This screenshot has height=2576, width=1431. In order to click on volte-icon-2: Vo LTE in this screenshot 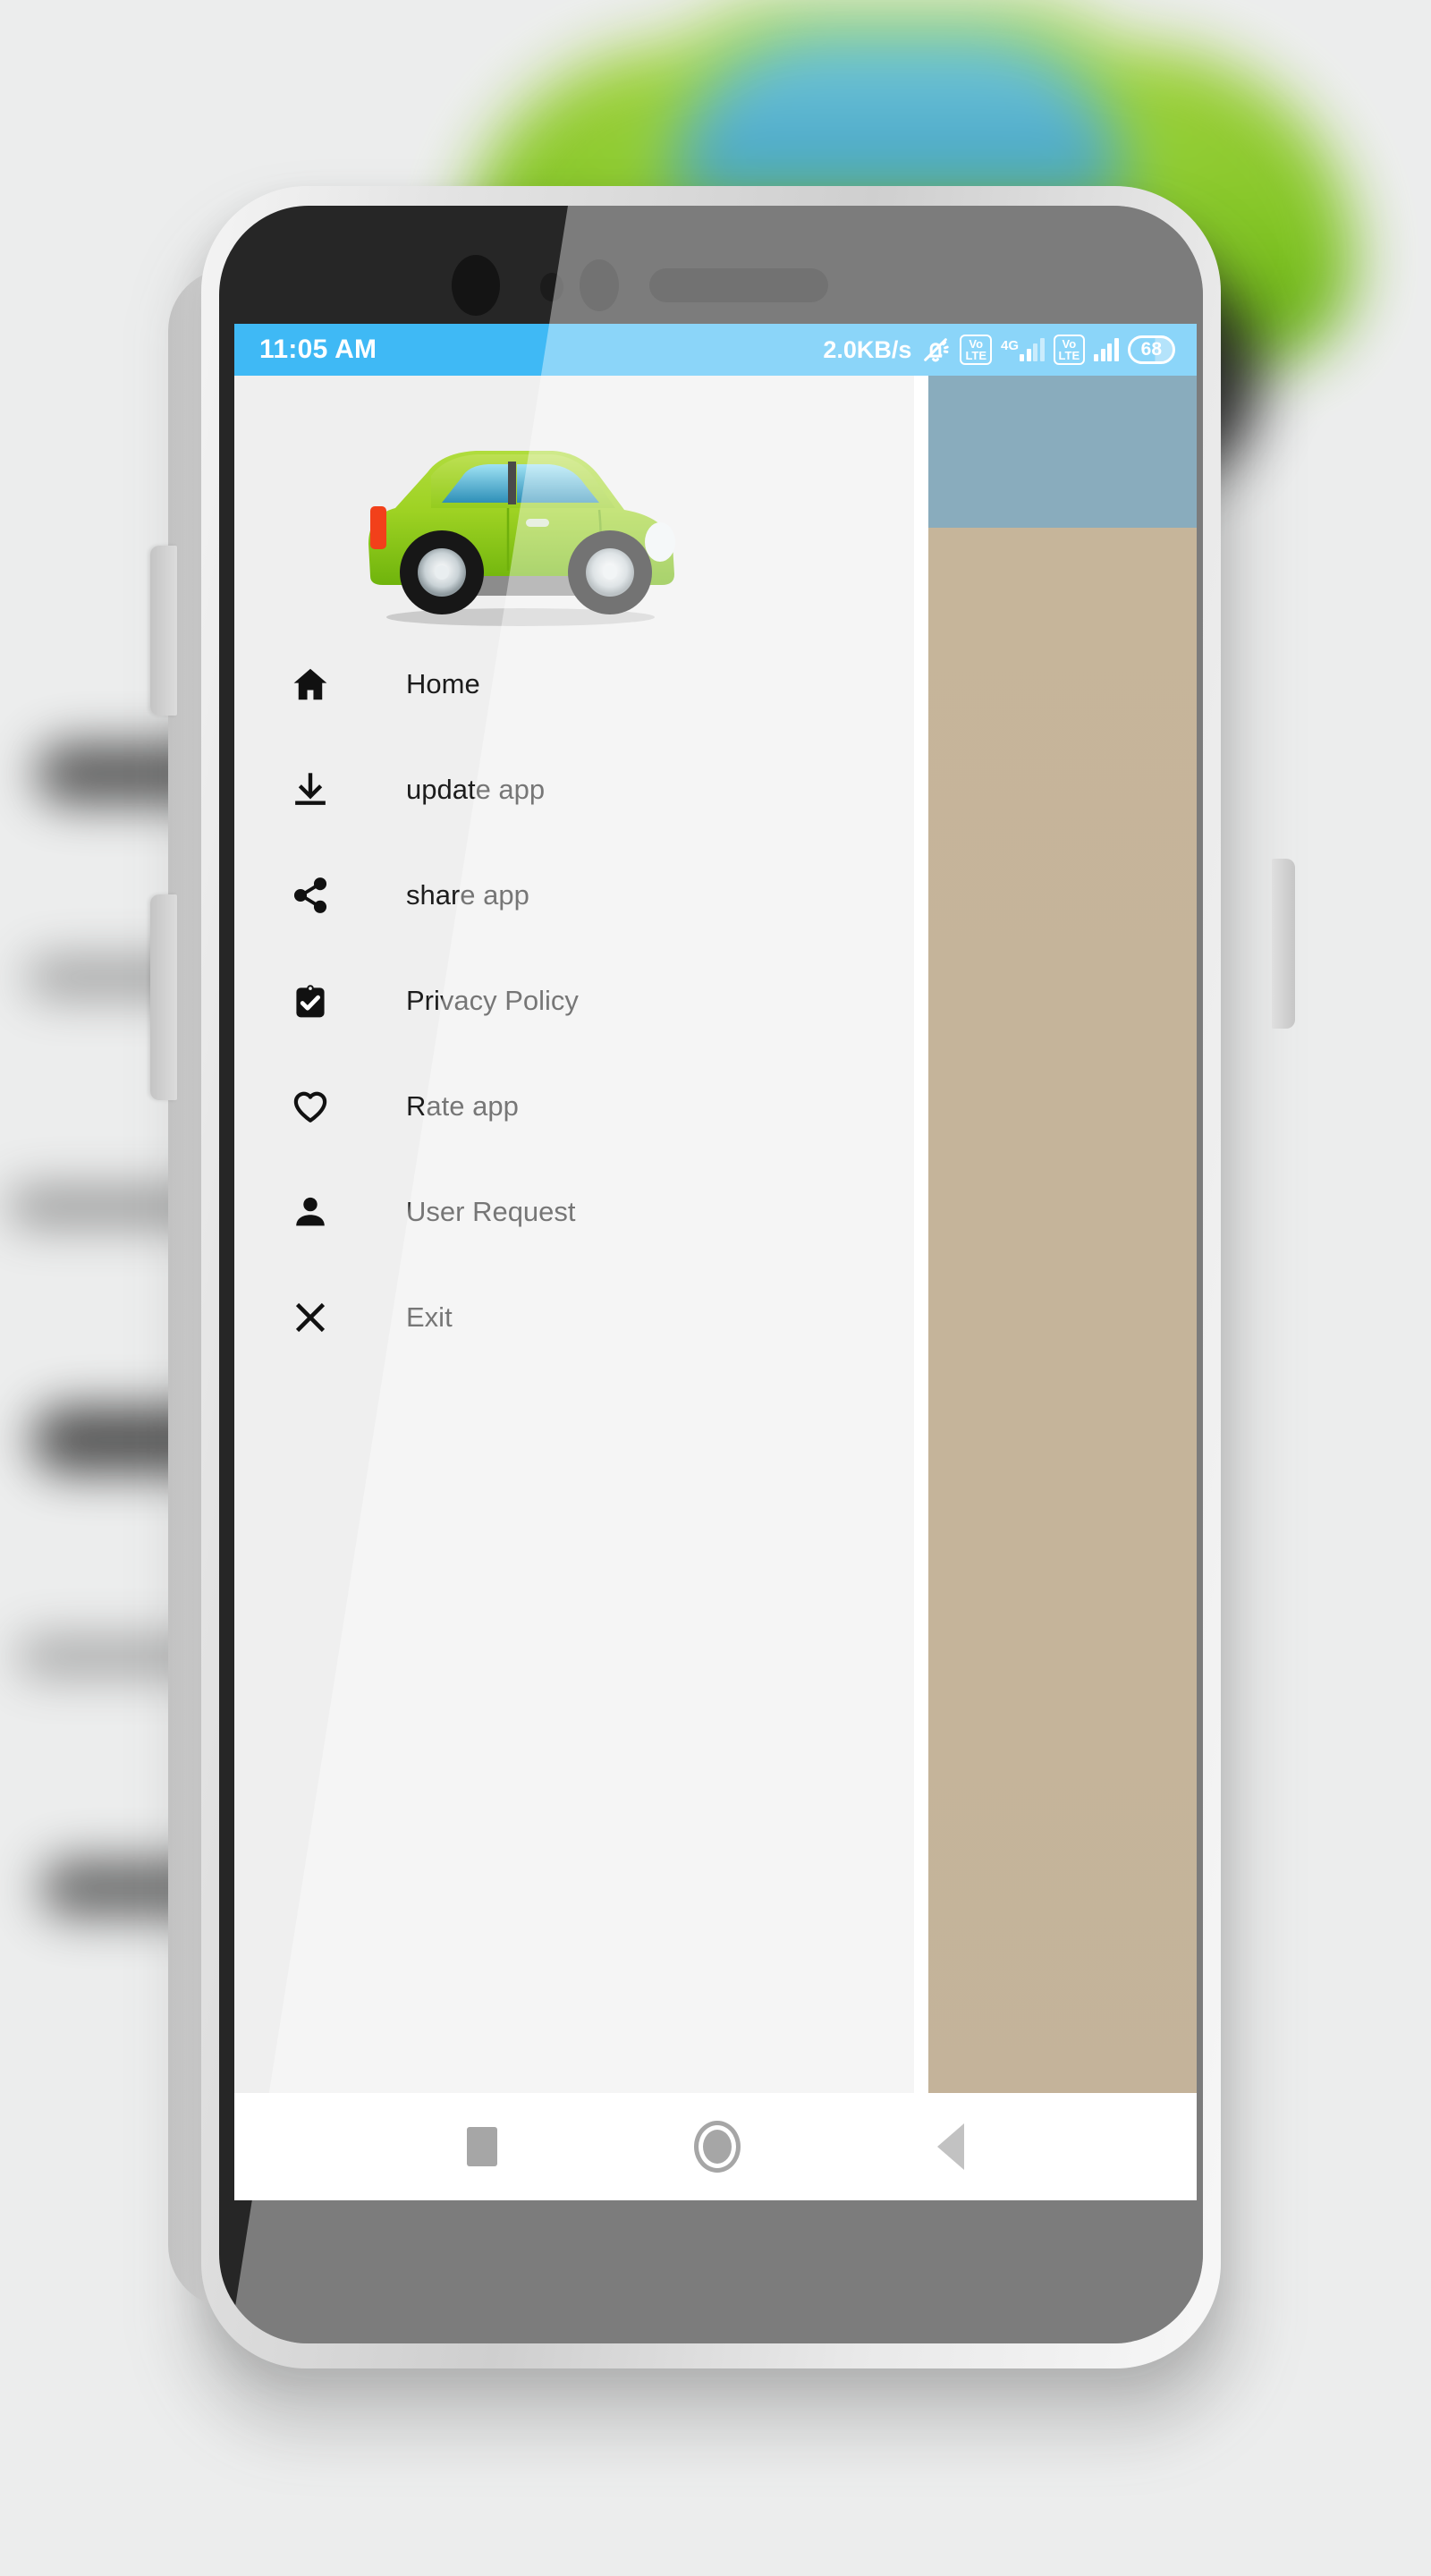, I will do `click(1069, 350)`.